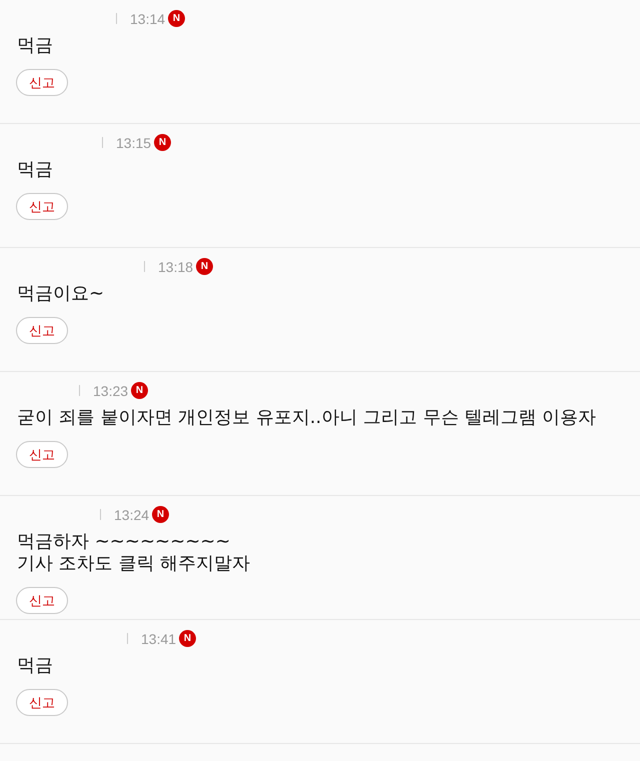 This screenshot has width=640, height=761. Describe the element at coordinates (148, 18) in the screenshot. I see `comment-time: 13:14` at that location.